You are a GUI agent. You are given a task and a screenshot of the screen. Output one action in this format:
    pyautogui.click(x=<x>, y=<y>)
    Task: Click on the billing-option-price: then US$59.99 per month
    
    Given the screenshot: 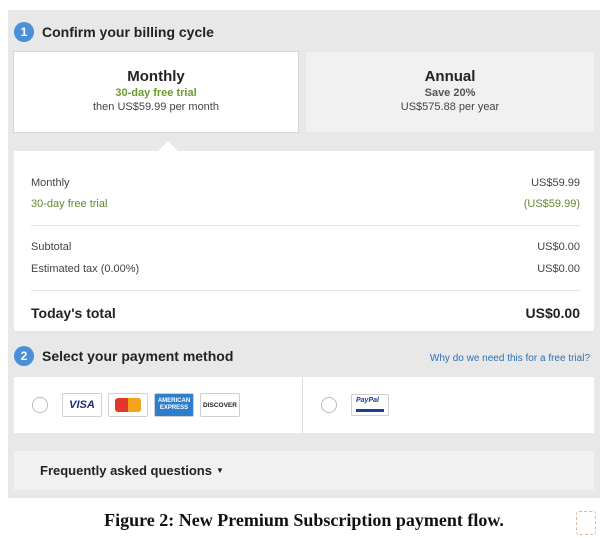 What is the action you would take?
    pyautogui.click(x=156, y=107)
    